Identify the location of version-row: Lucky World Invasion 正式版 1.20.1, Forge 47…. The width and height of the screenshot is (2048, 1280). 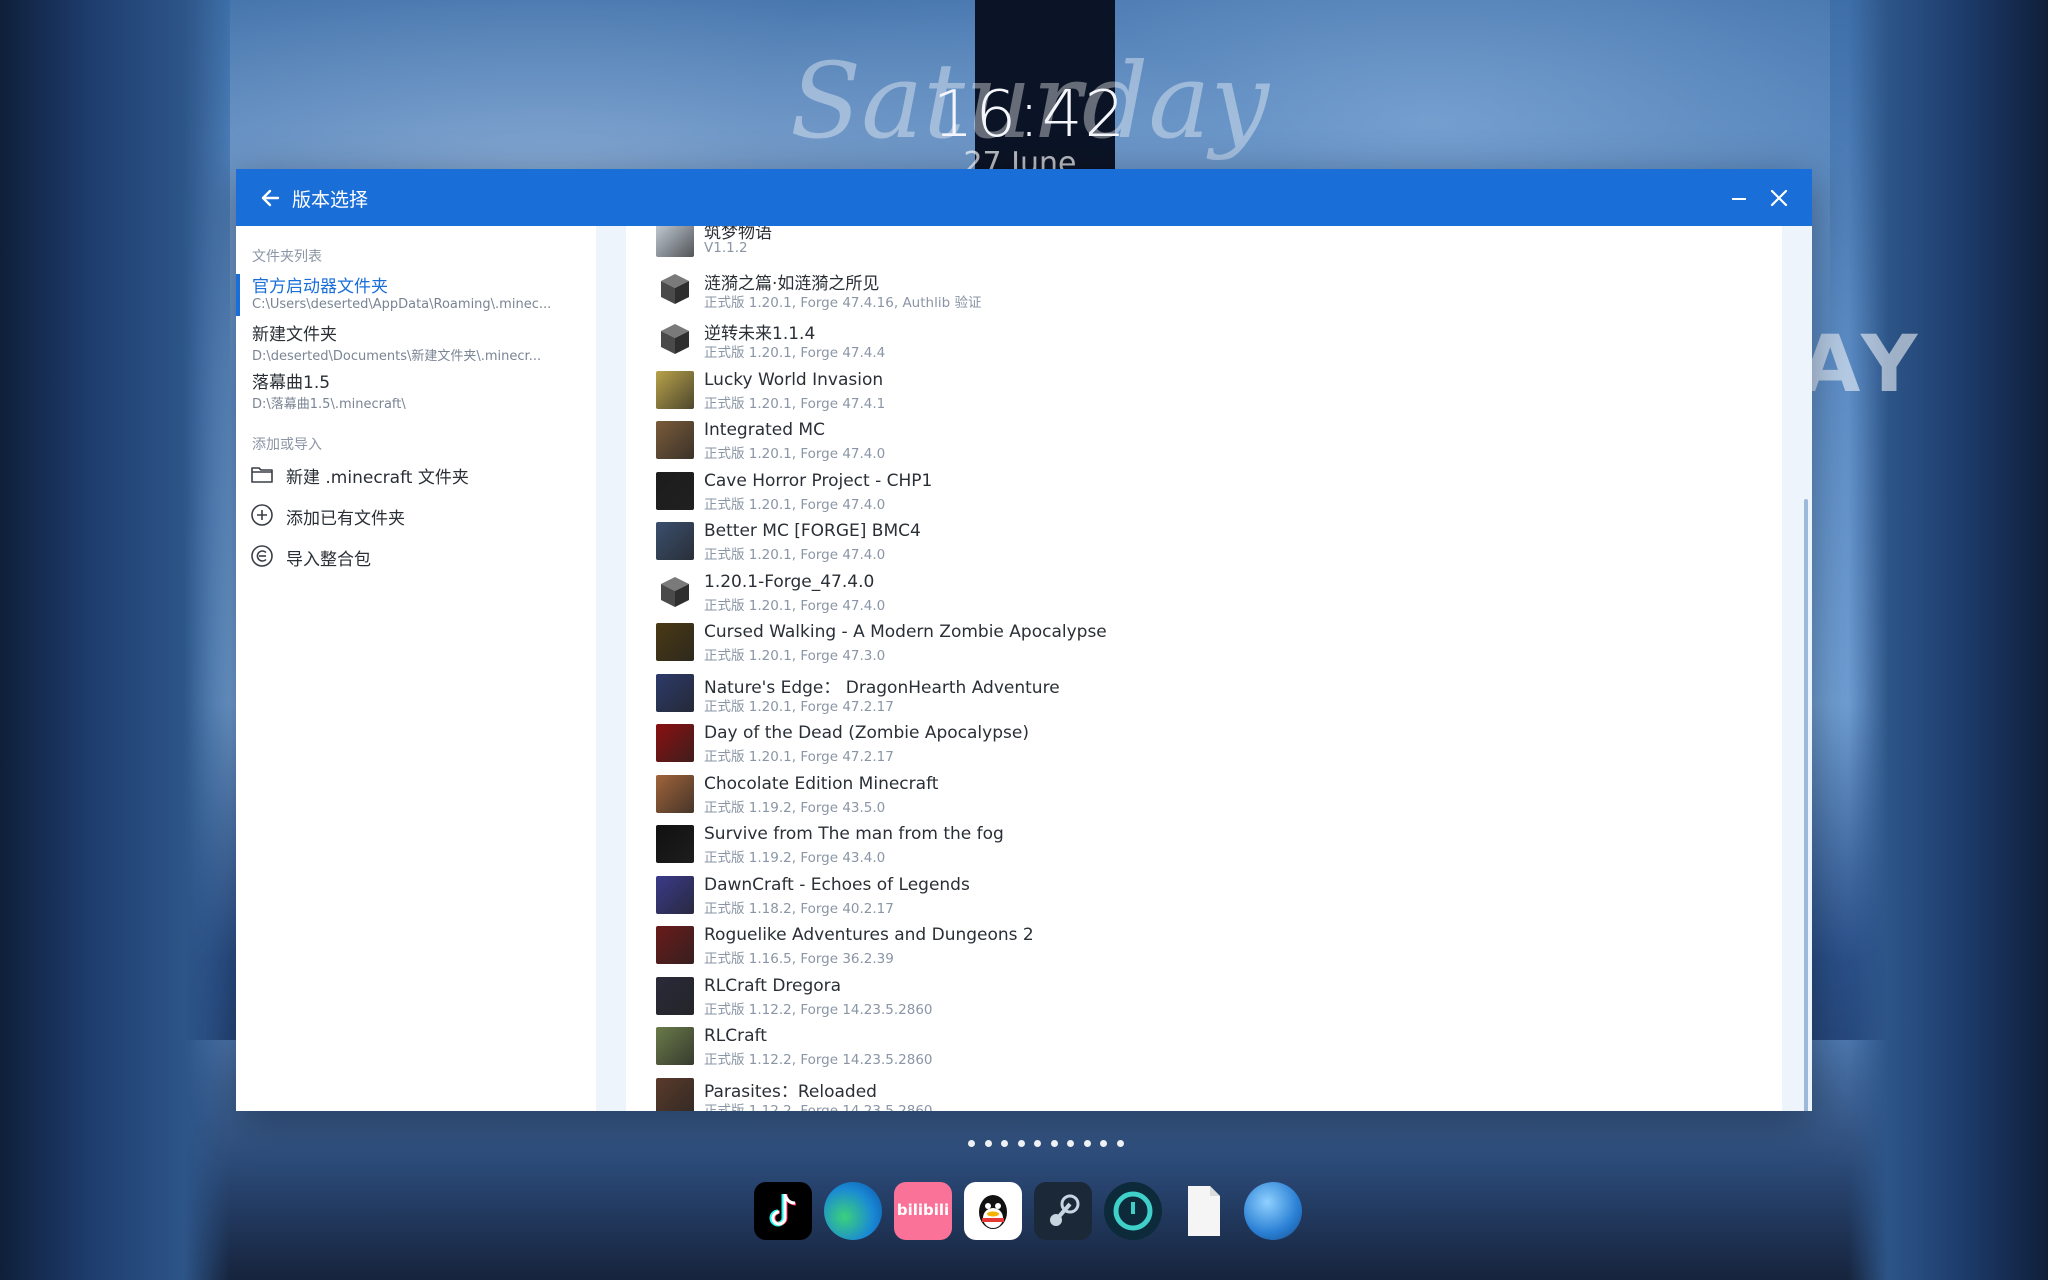
(1206, 391).